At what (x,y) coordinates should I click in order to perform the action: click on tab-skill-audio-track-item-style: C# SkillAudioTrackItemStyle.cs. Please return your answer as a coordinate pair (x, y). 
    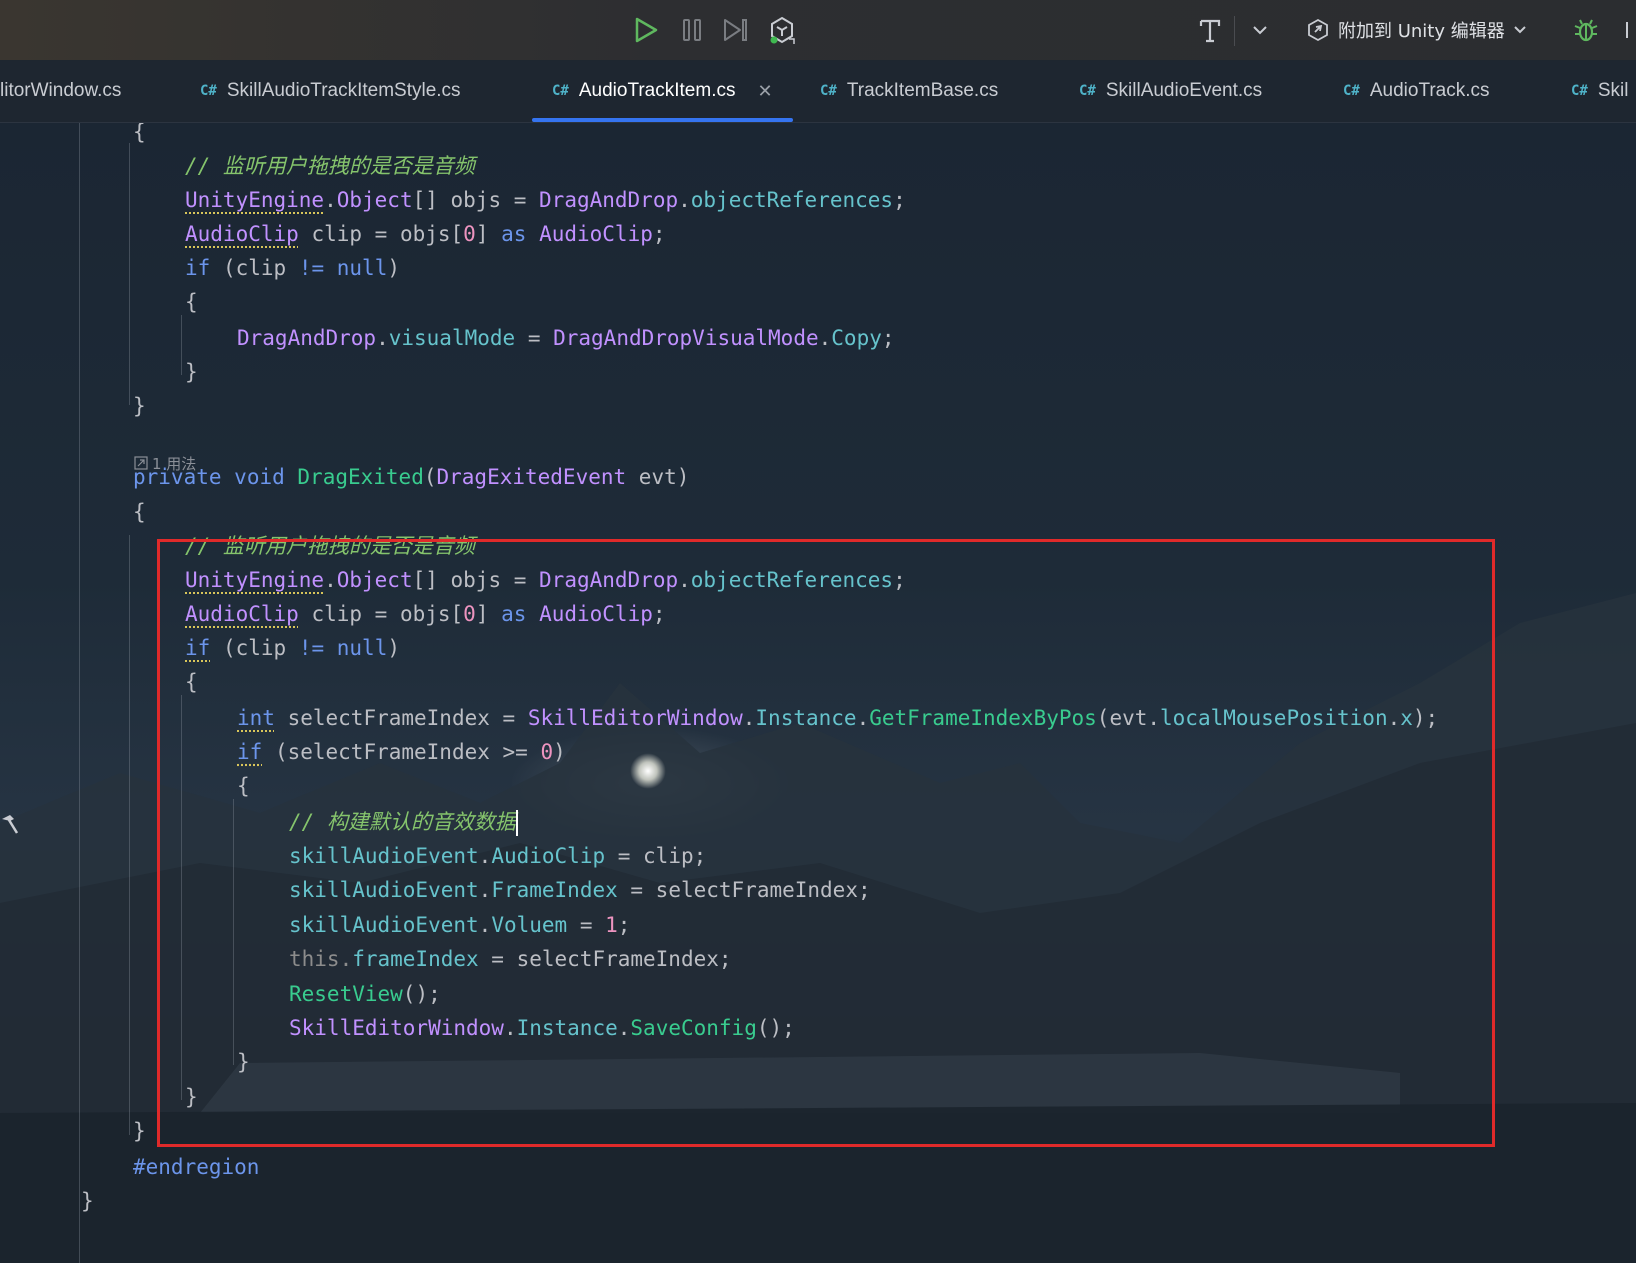
    Looking at the image, I should click on (330, 91).